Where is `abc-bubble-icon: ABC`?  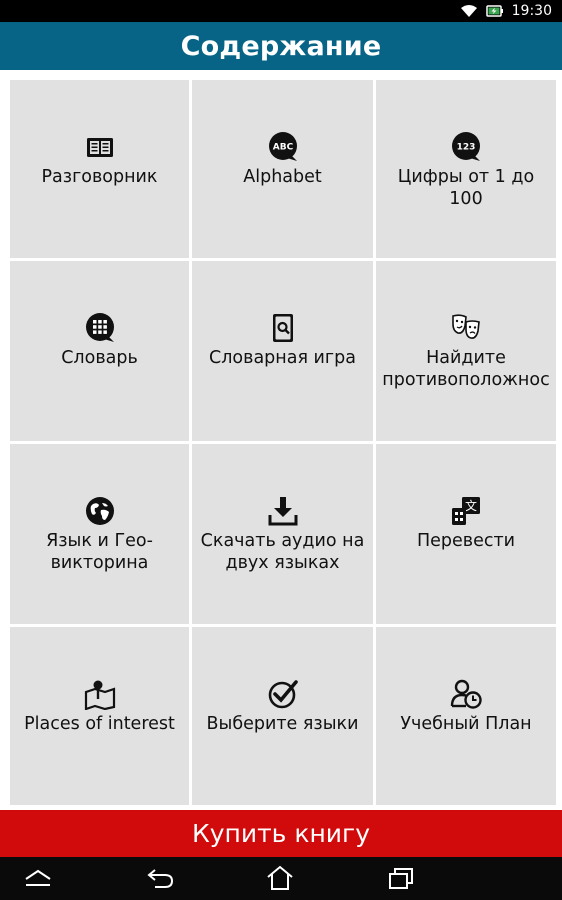 abc-bubble-icon: ABC is located at coordinates (283, 147).